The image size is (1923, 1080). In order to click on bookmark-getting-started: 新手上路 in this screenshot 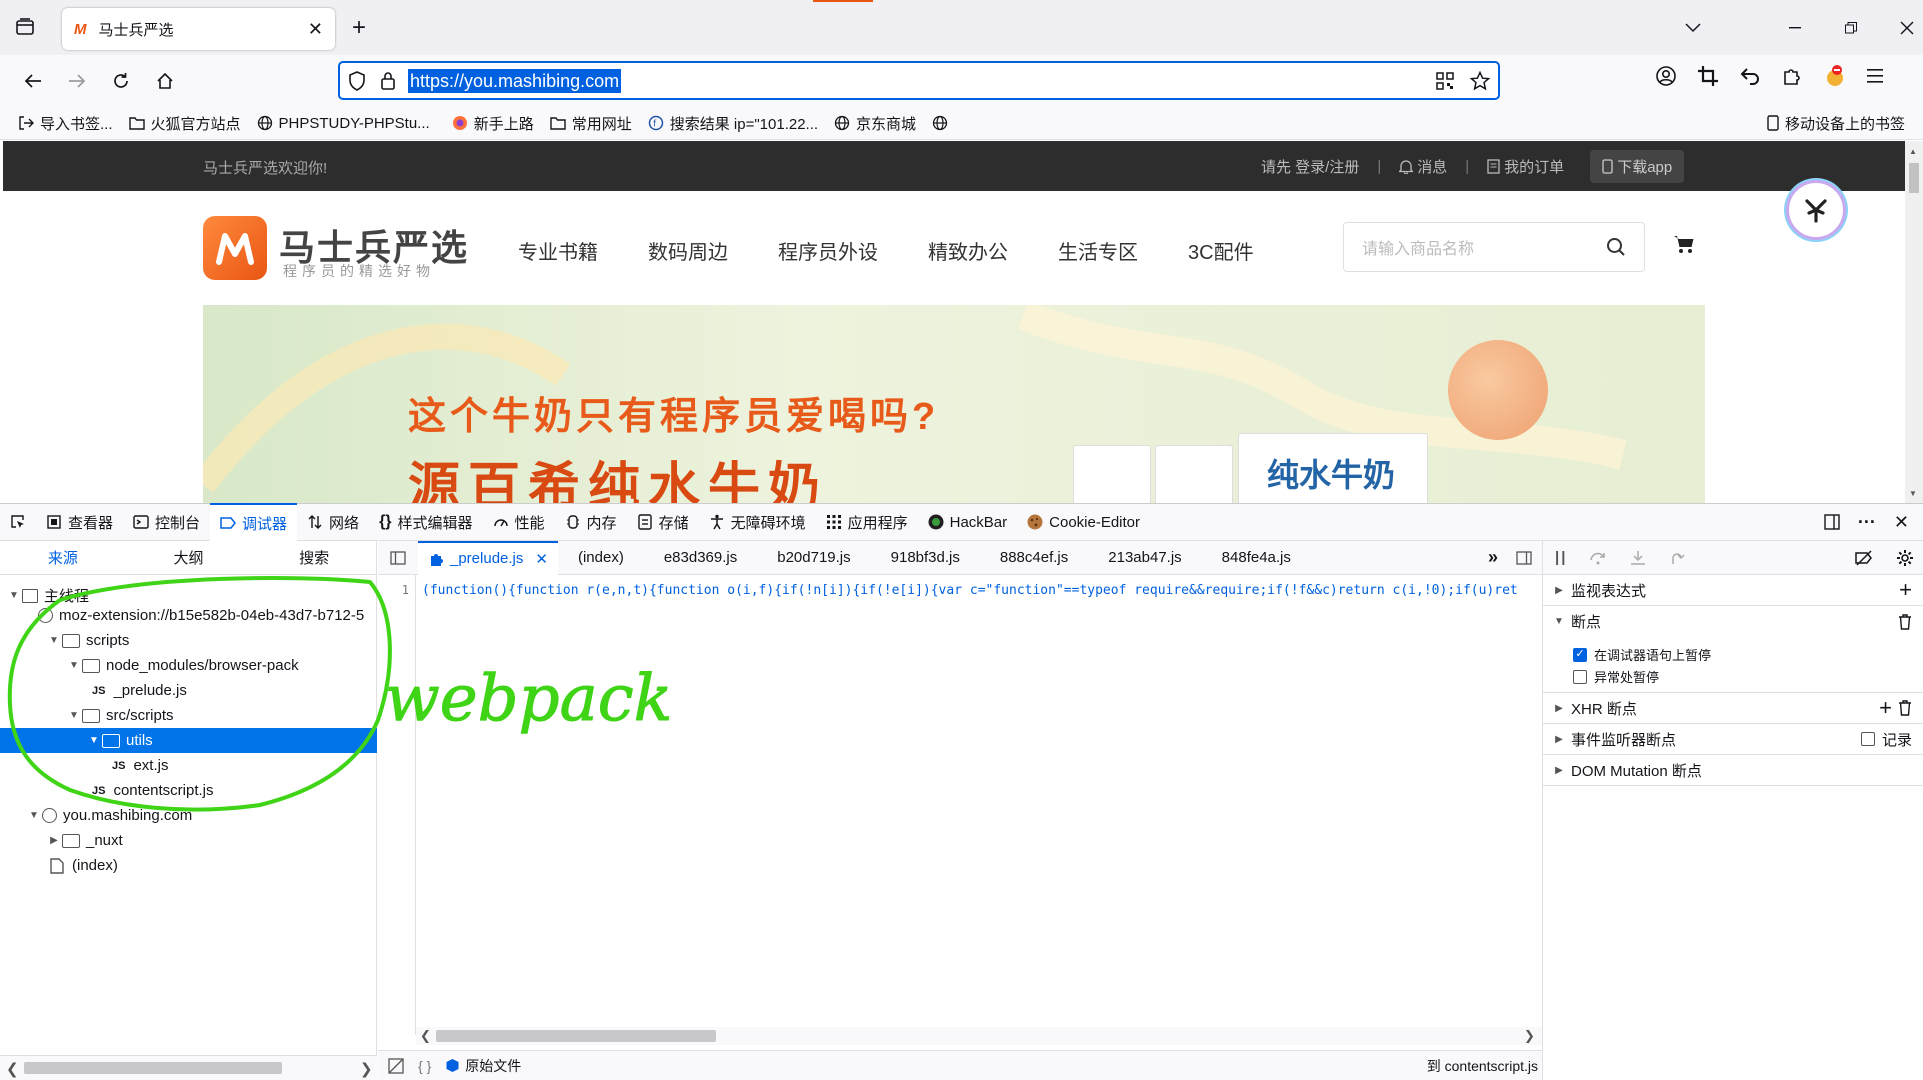, I will do `click(493, 123)`.